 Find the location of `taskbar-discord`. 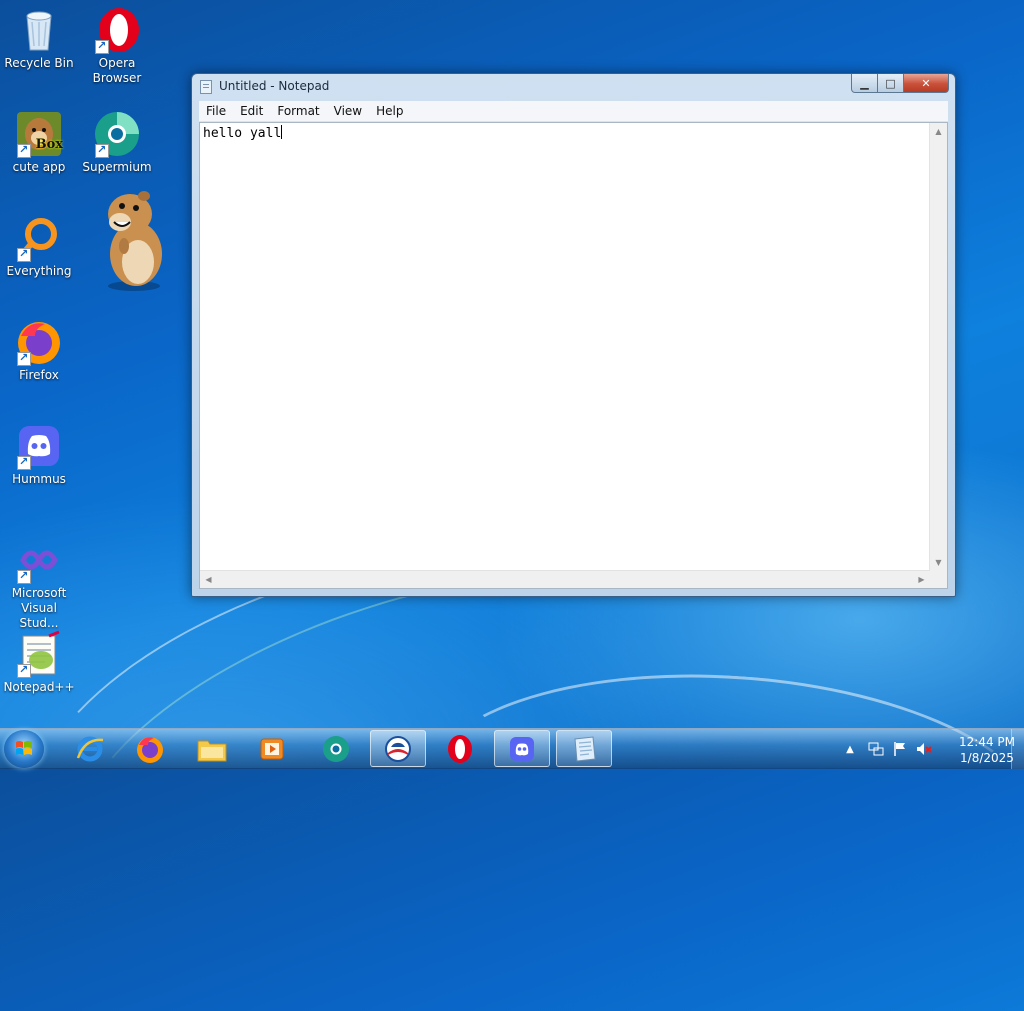

taskbar-discord is located at coordinates (522, 748).